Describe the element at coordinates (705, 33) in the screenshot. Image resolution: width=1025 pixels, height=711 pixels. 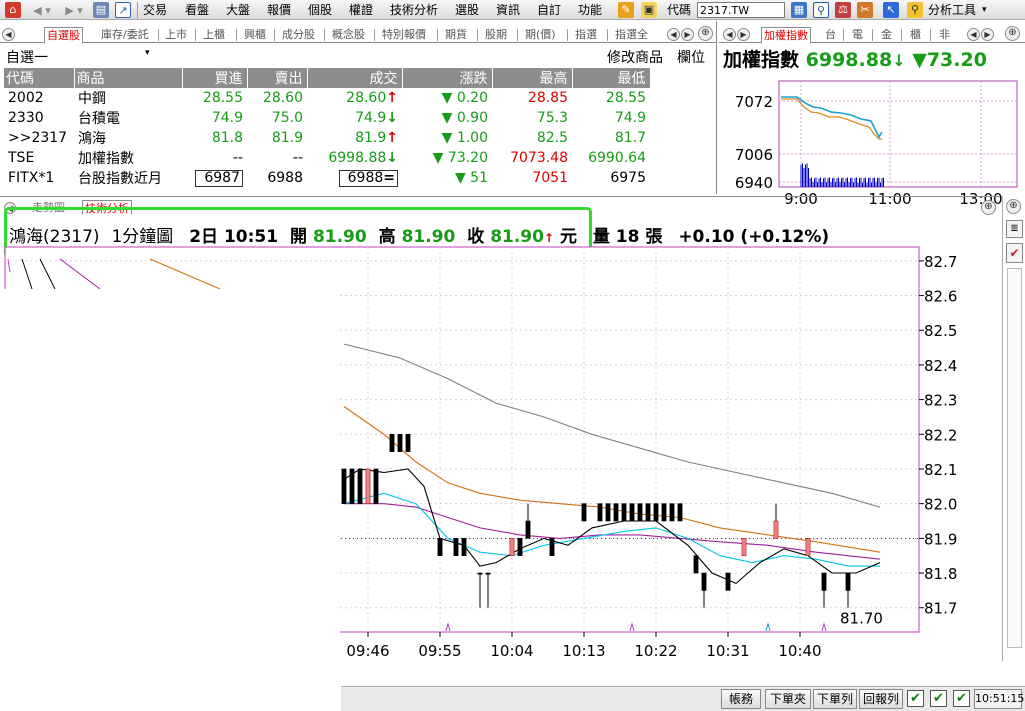
I see `zoom-icon: ⊕` at that location.